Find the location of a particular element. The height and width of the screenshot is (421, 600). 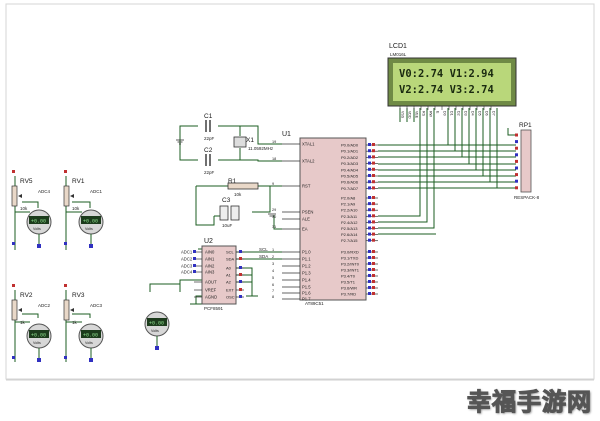

adc-right-pin-name: A1 is located at coordinates (229, 275).